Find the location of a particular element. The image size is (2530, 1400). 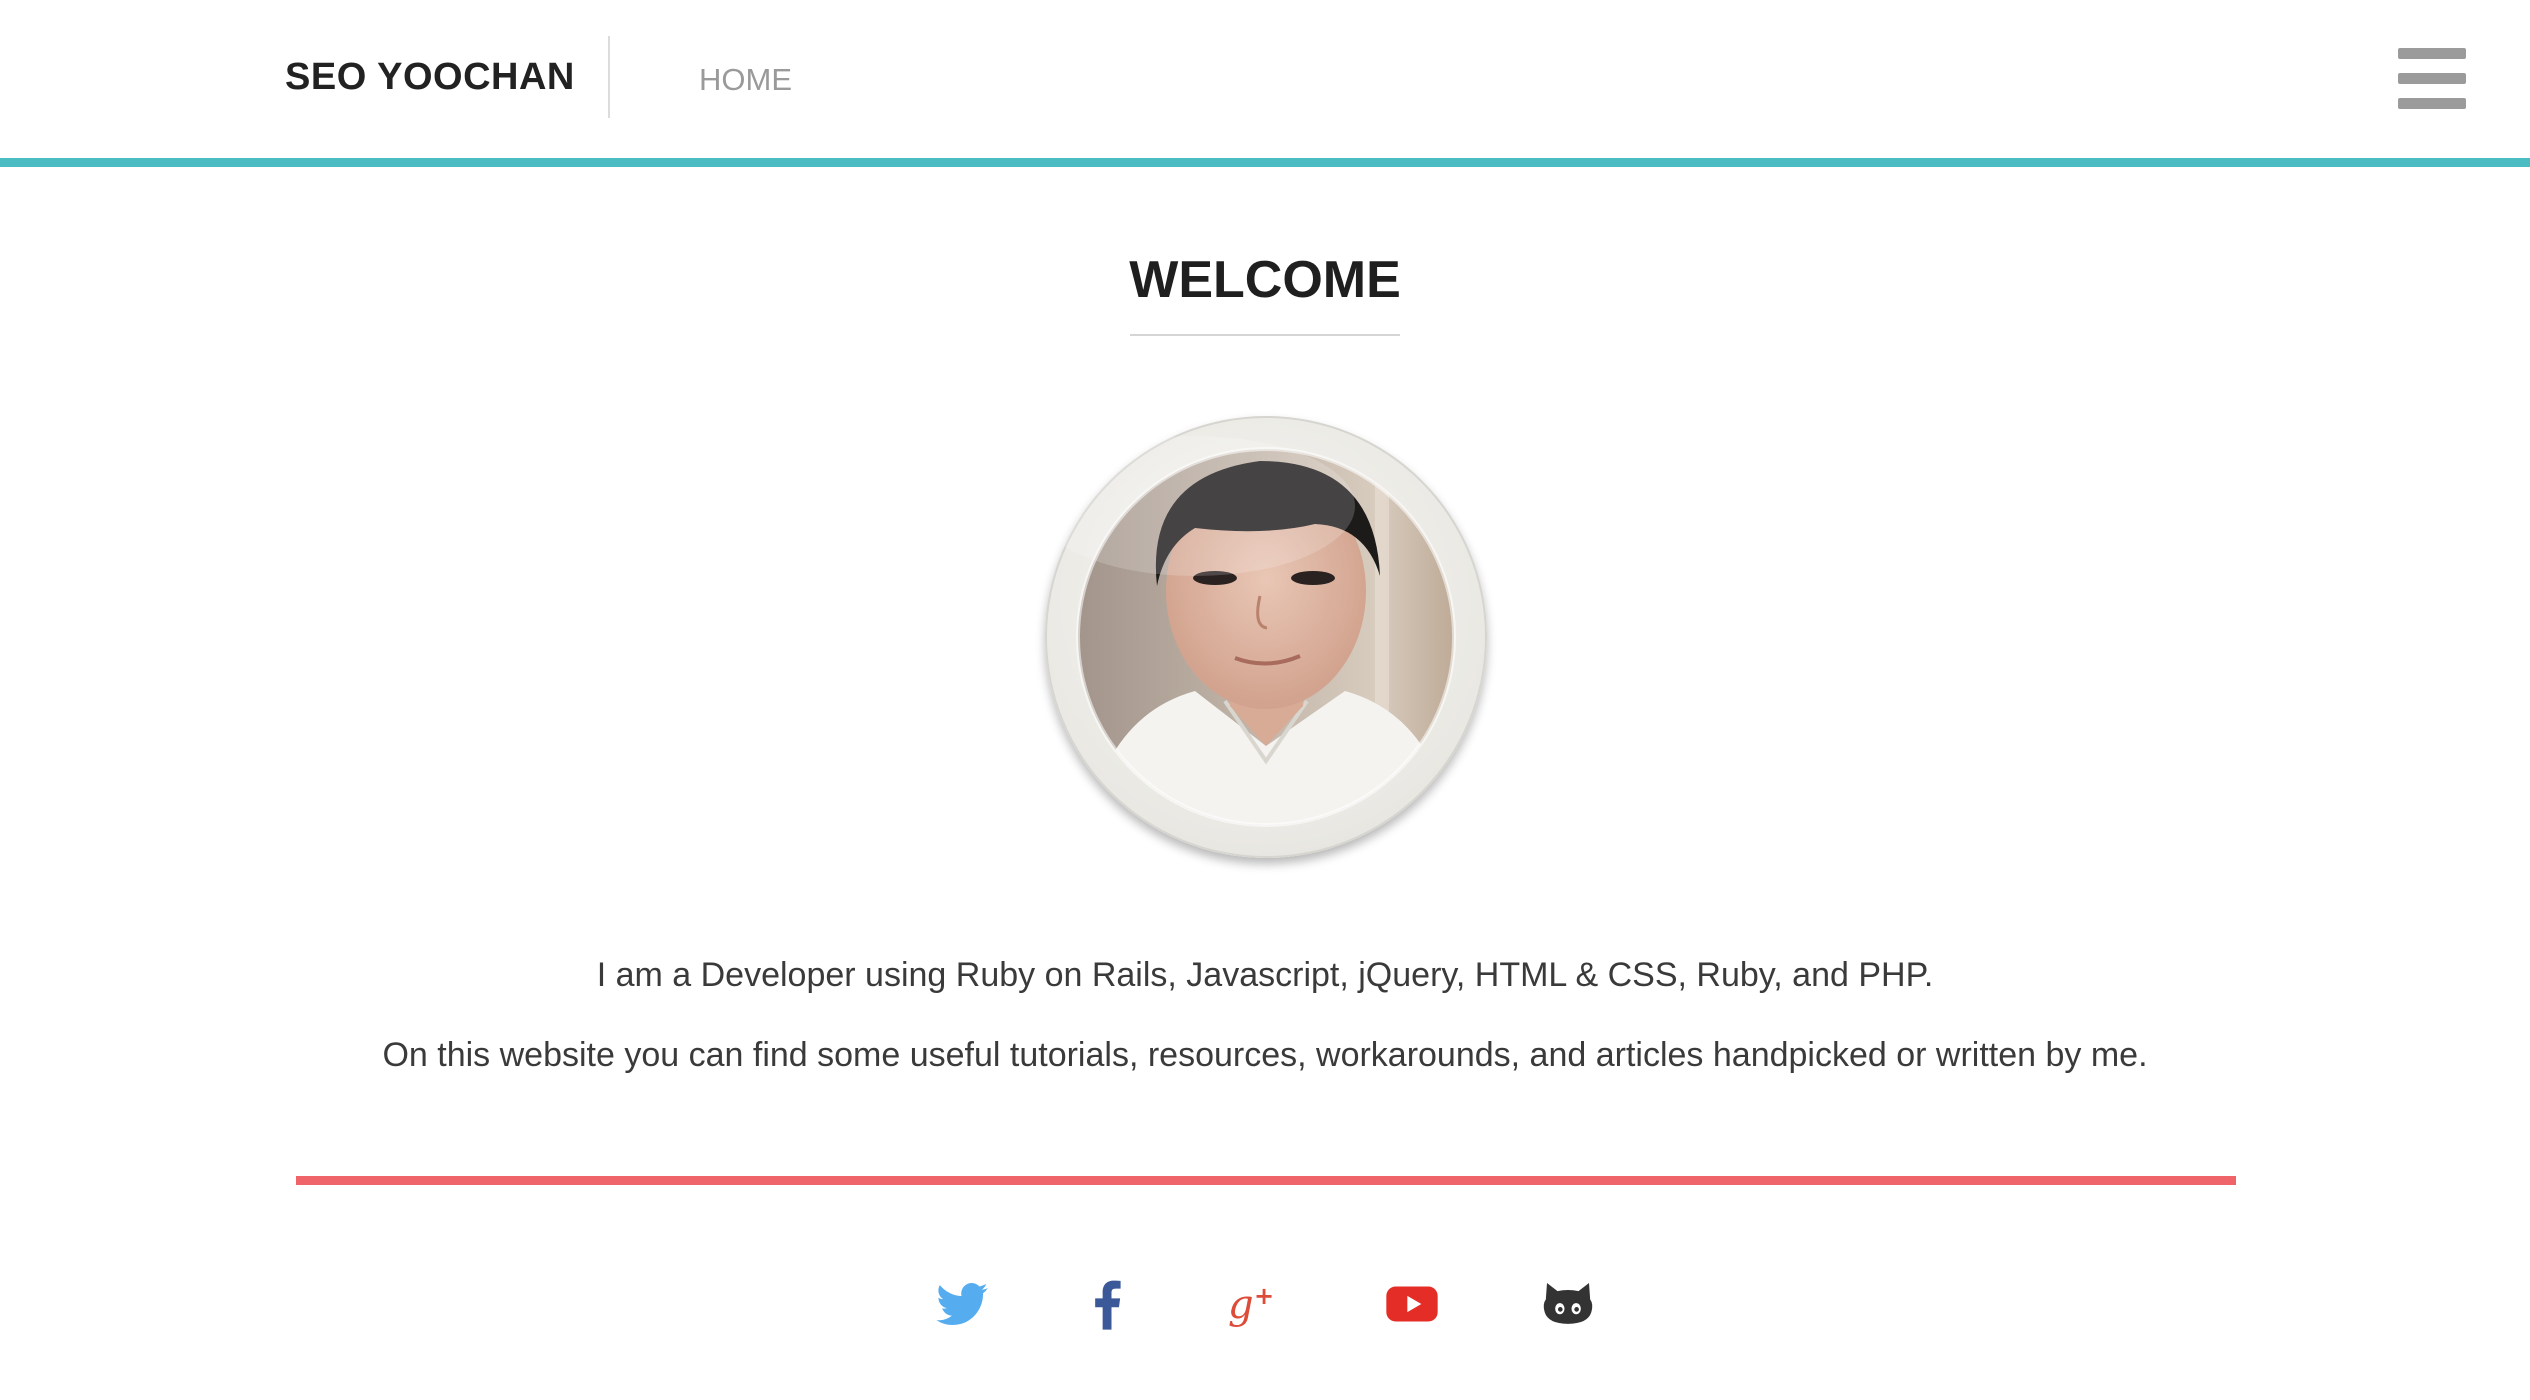

google-plus-icon: g + is located at coordinates (1254, 1304).